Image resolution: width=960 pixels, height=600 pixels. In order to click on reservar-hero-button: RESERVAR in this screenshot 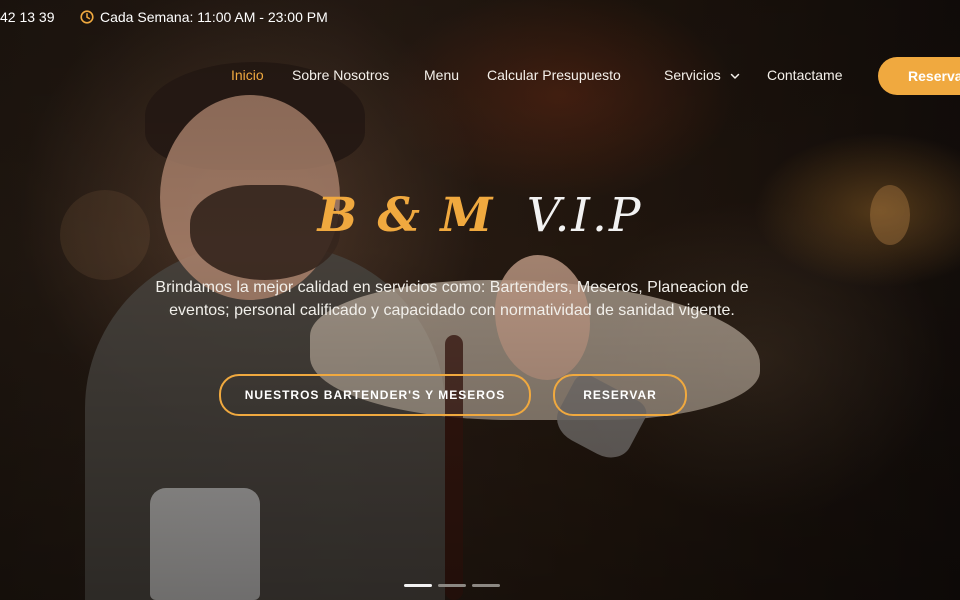, I will do `click(620, 395)`.